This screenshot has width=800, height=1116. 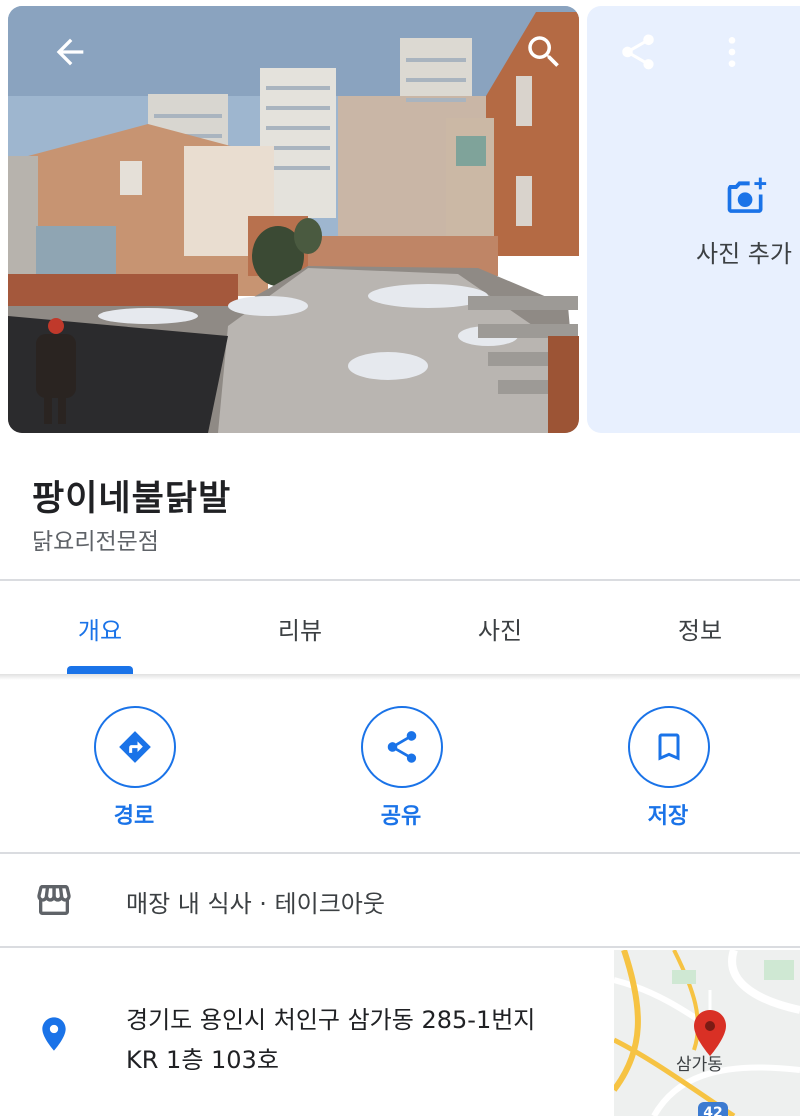 I want to click on tab-about: 정보, so click(x=700, y=628).